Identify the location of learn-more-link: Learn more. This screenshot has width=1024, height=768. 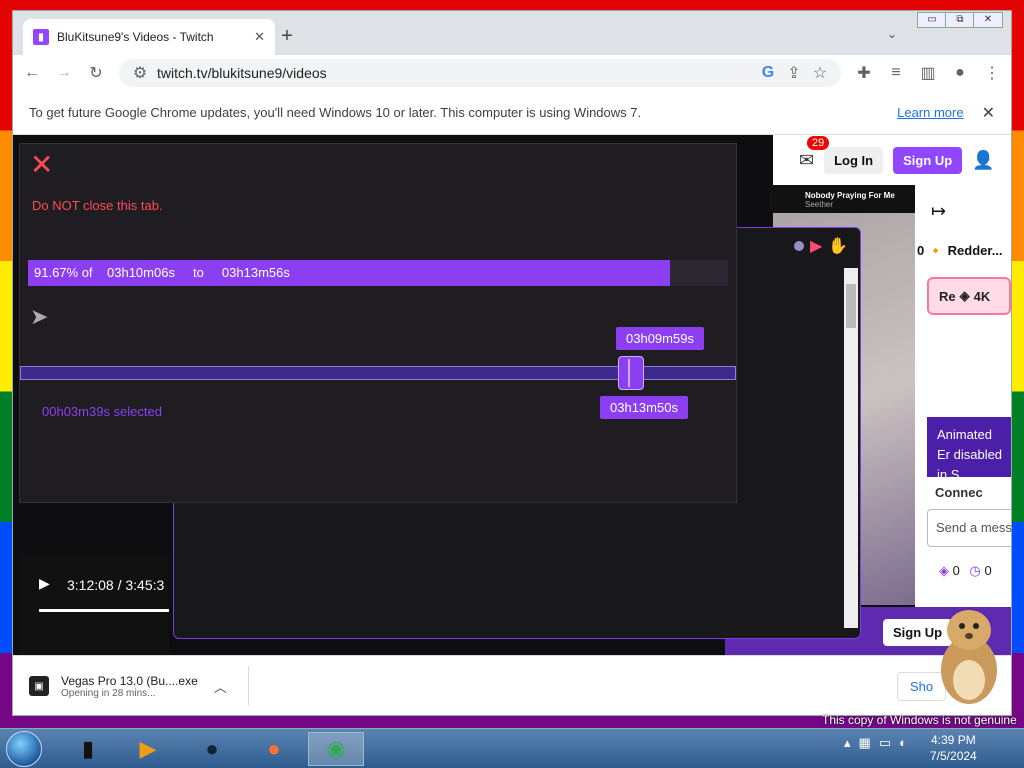
(930, 112).